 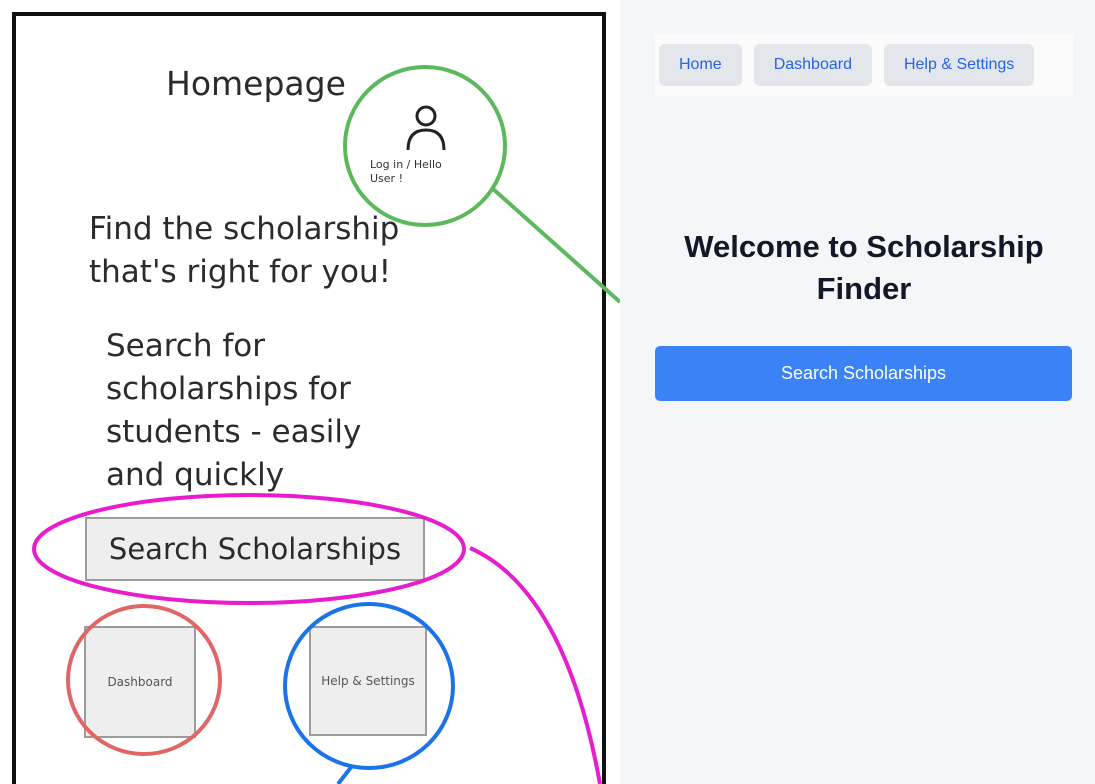 What do you see at coordinates (863, 373) in the screenshot?
I see `search-scholarships-button: Search Scholarships` at bounding box center [863, 373].